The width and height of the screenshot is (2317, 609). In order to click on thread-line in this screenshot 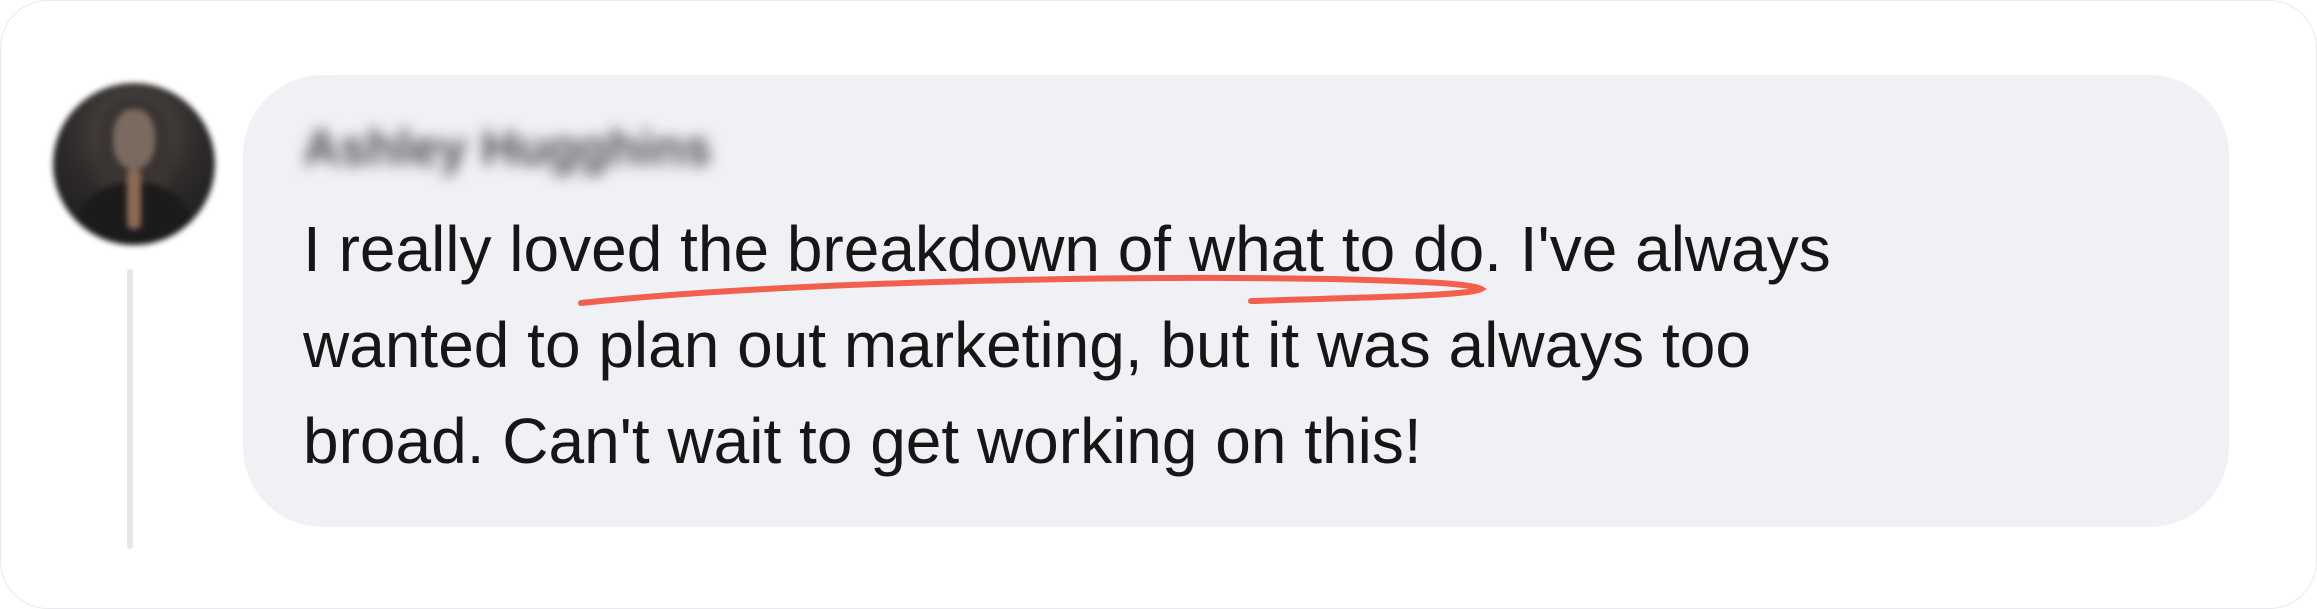, I will do `click(130, 409)`.